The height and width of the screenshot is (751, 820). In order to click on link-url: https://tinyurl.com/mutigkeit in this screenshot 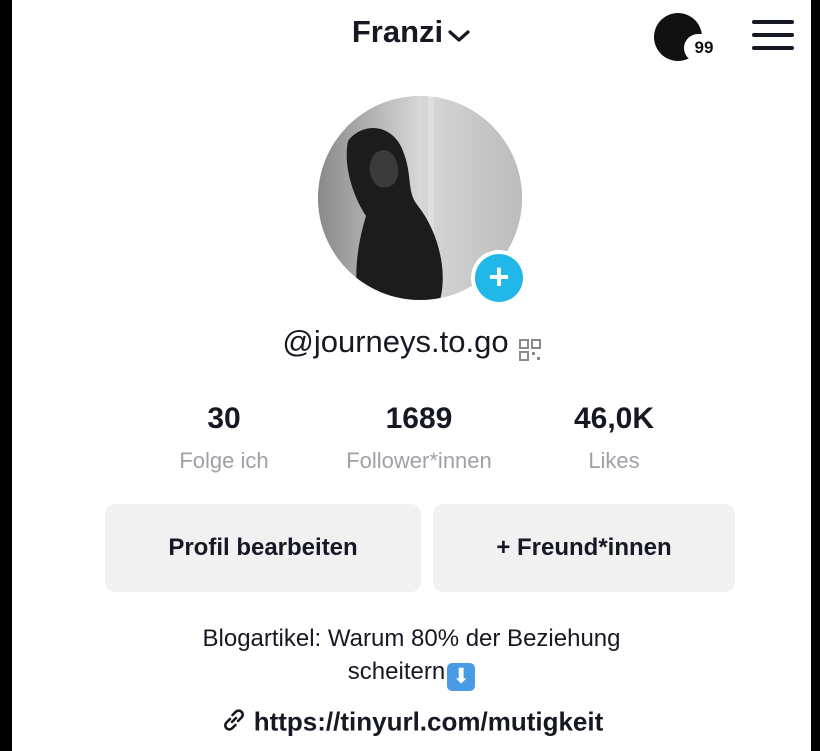, I will do `click(428, 721)`.